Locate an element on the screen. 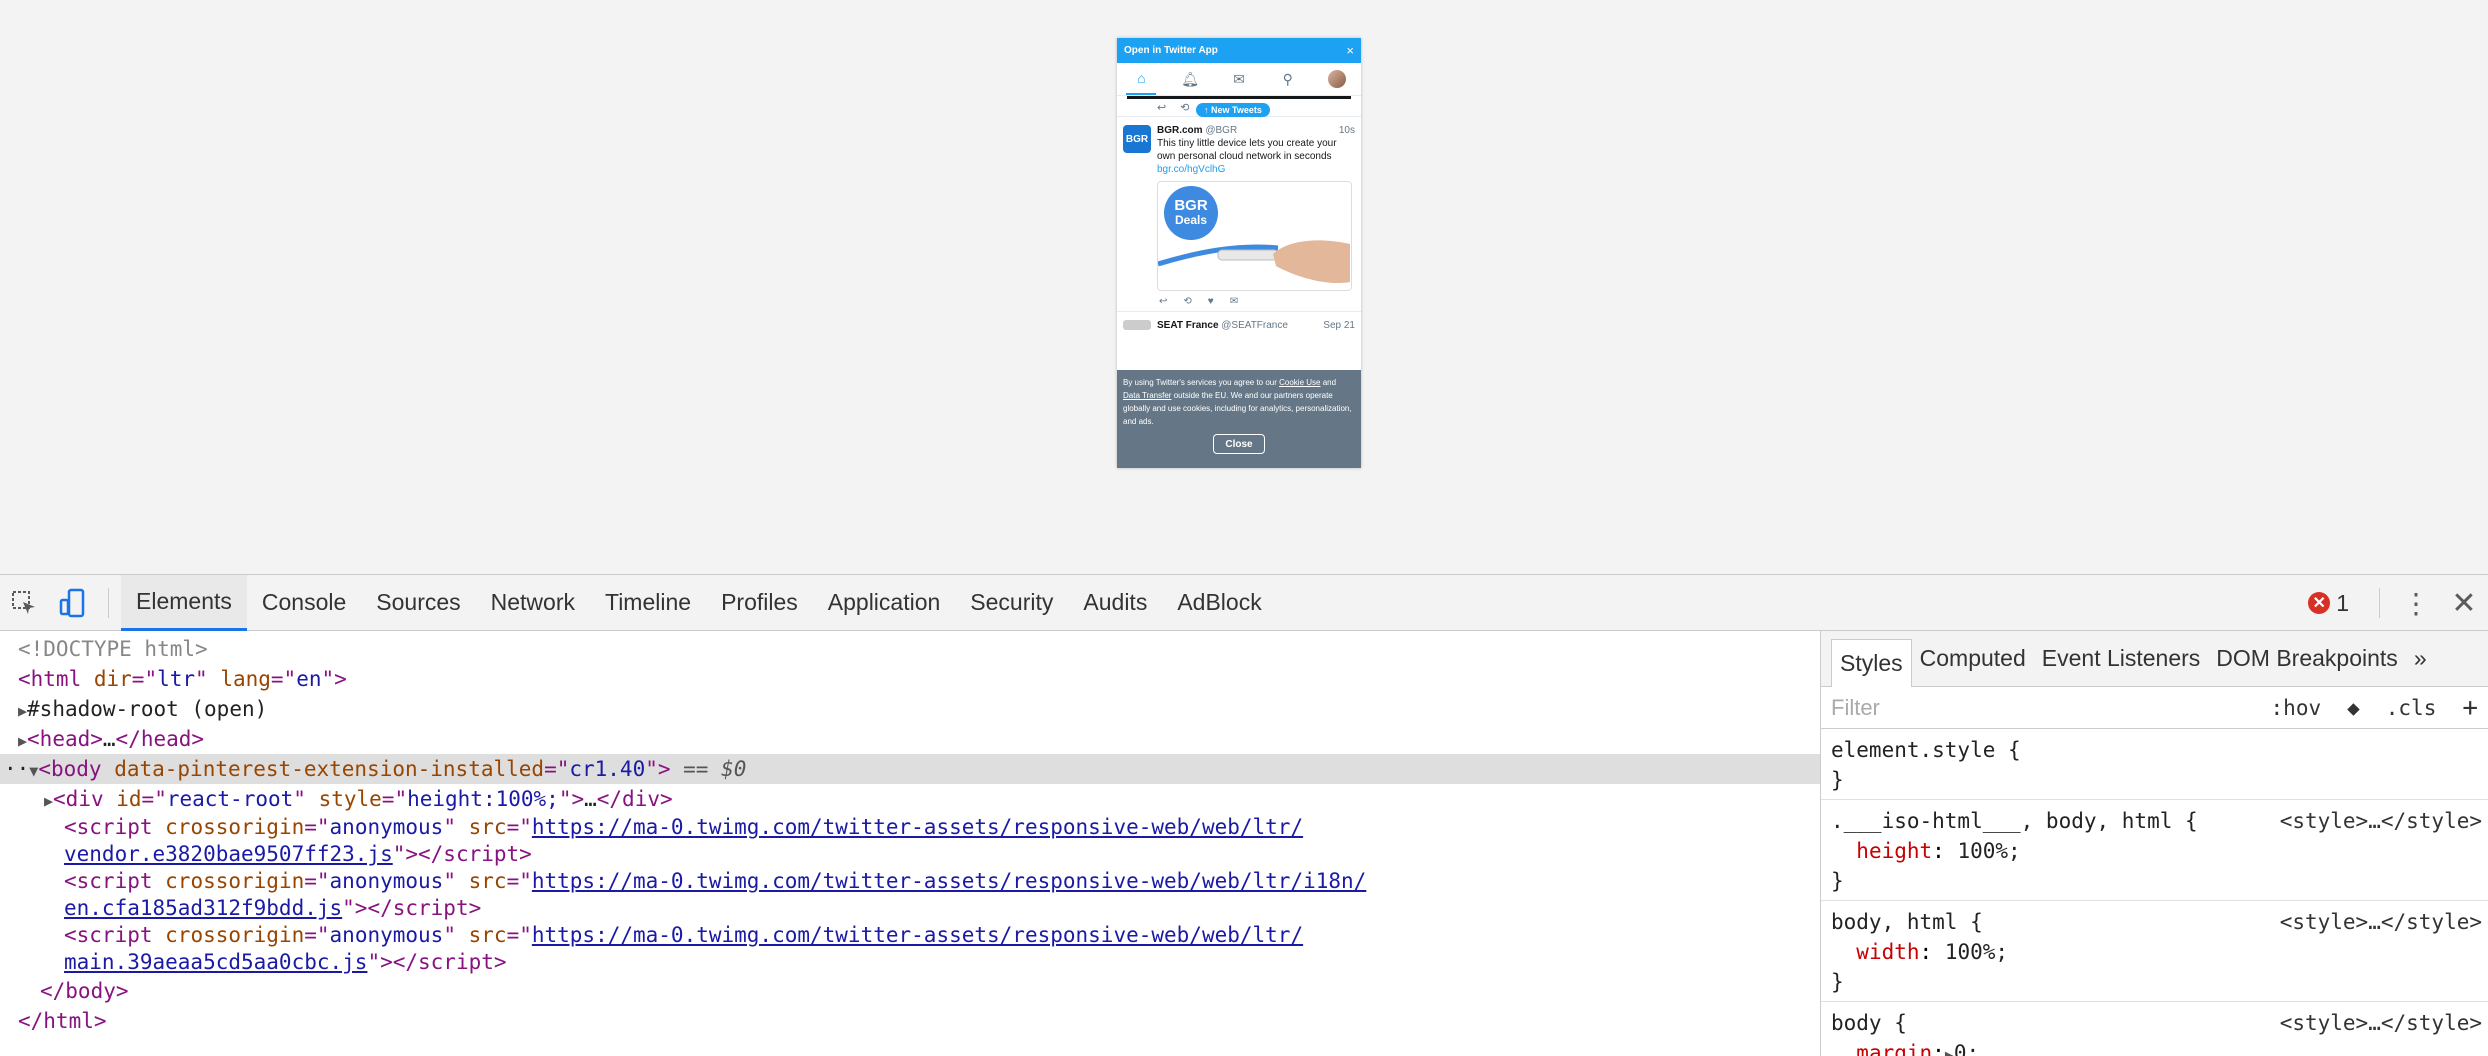 This screenshot has width=2488, height=1056. script-src-link: vendor.e3820bae9507ff23.js is located at coordinates (228, 854).